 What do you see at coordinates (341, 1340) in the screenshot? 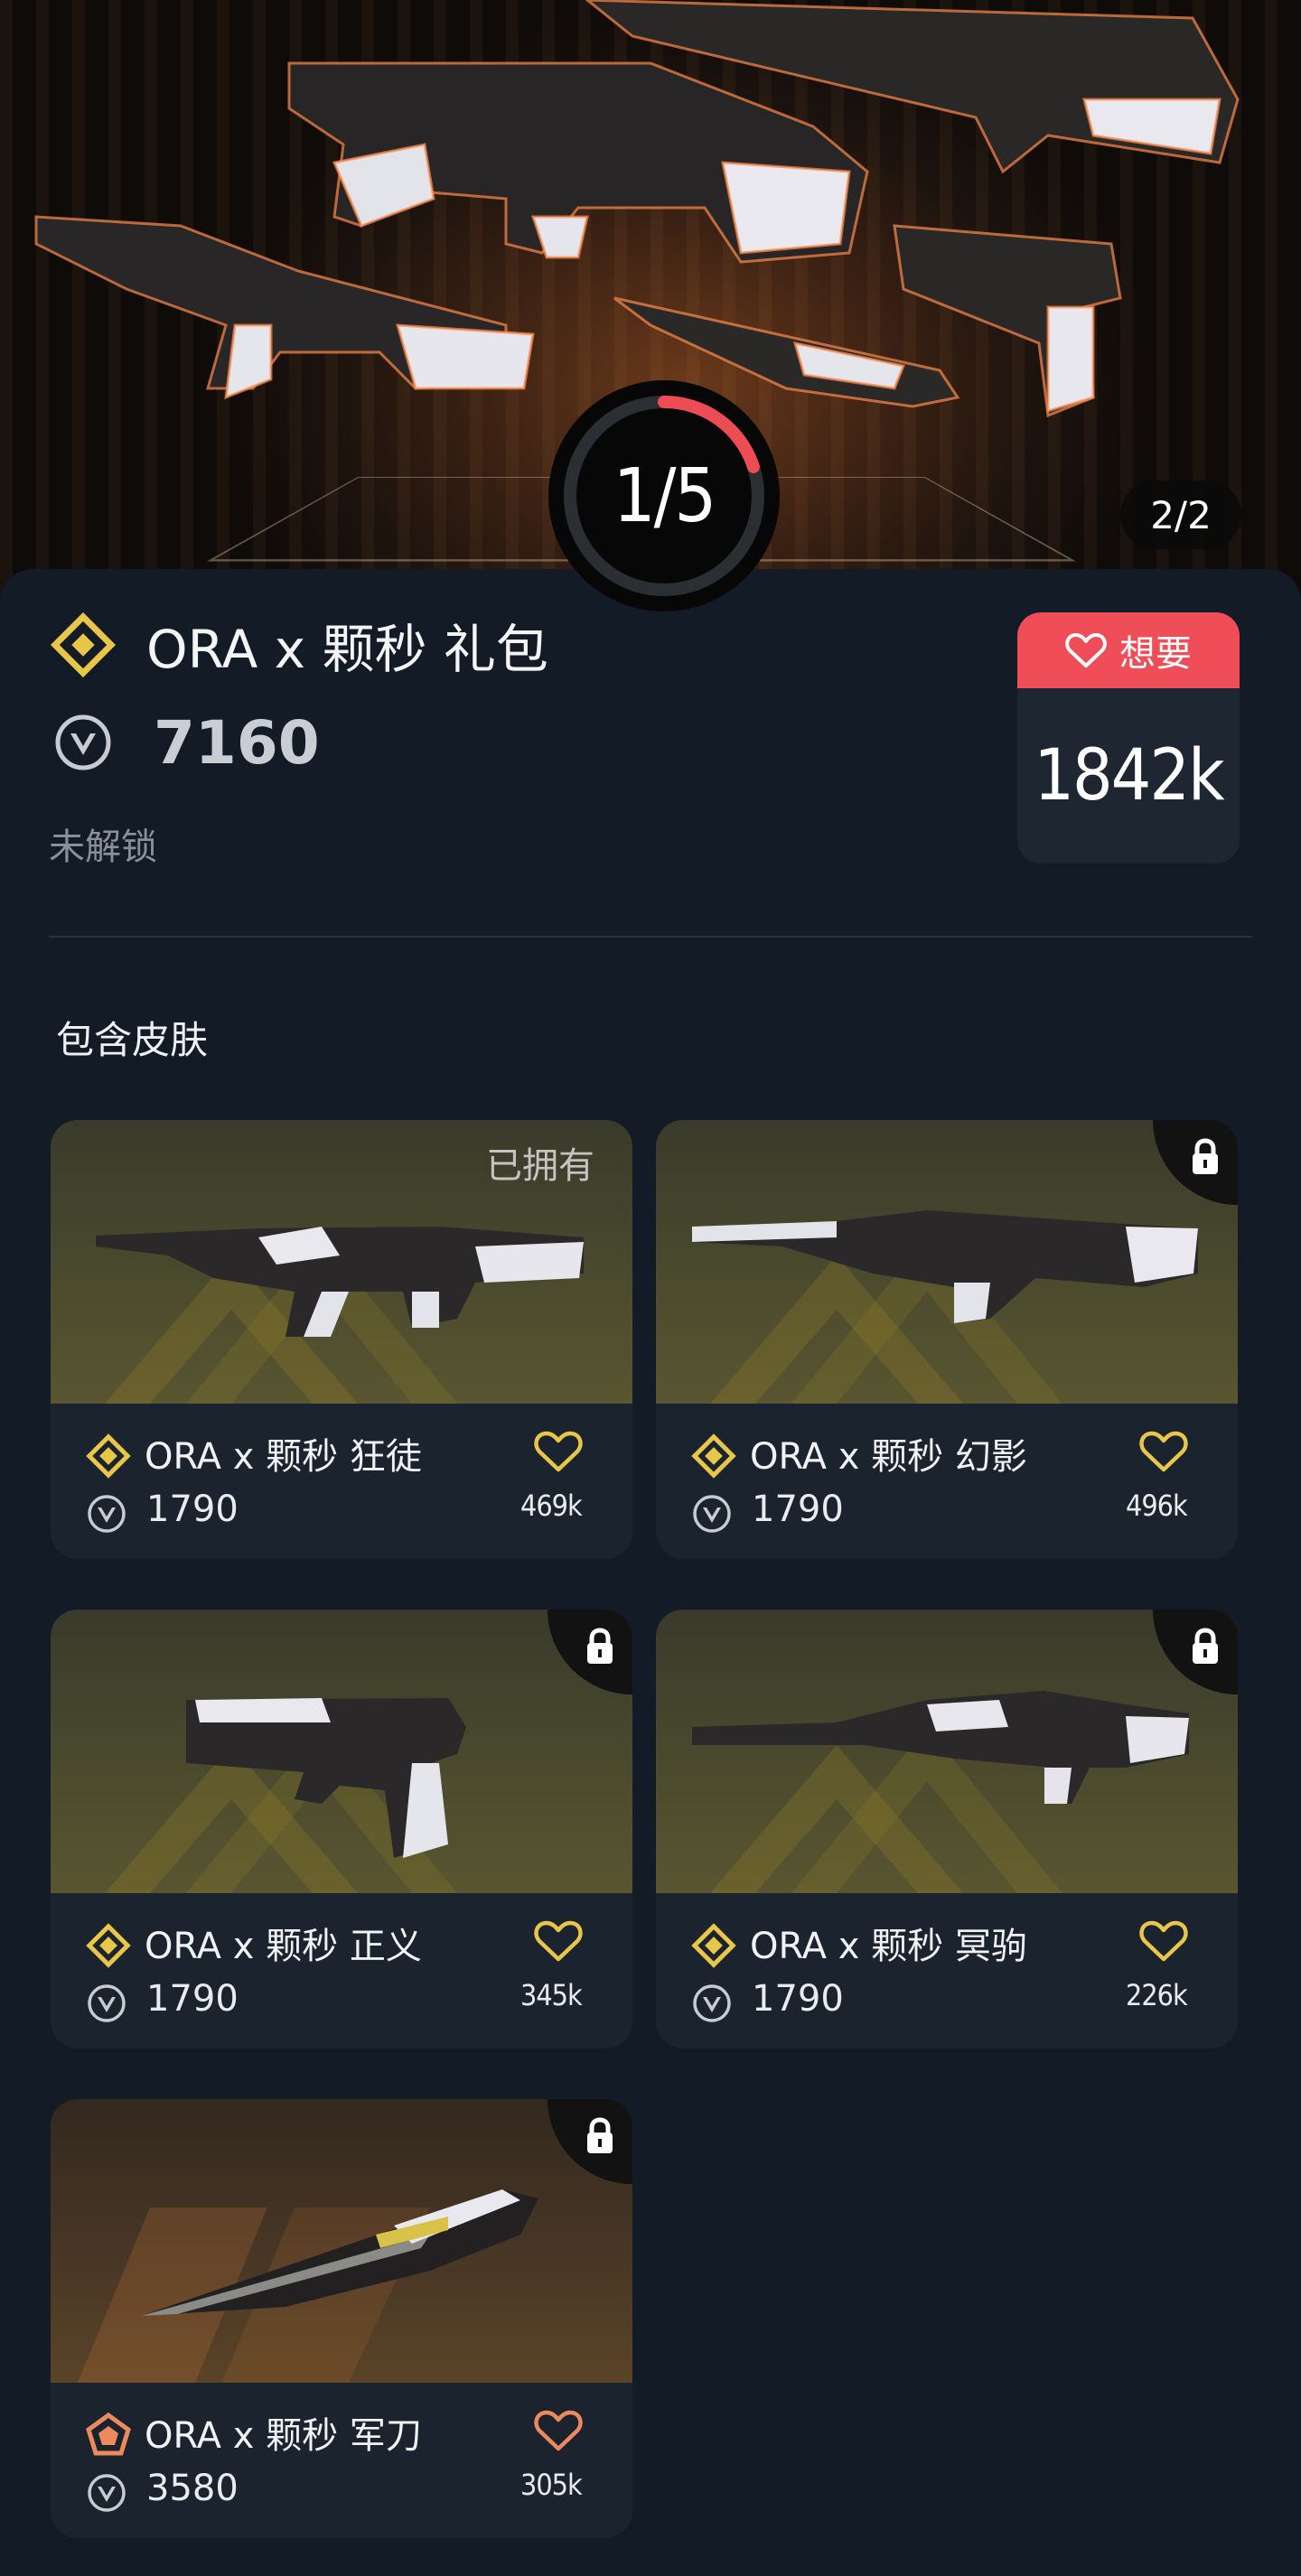
I see `skin-card-1: 已拥有 ORA x 颗秒 狂徒 1790 469k` at bounding box center [341, 1340].